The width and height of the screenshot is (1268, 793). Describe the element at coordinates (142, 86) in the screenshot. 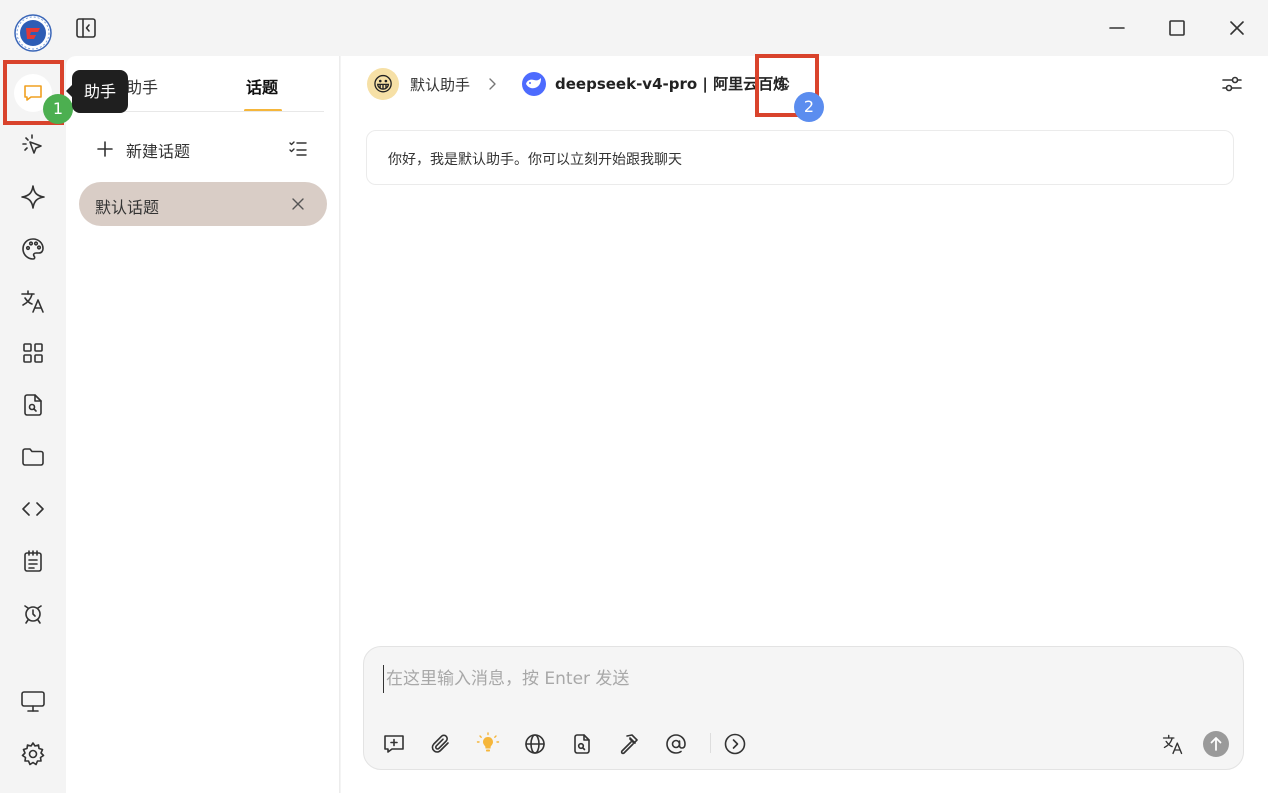

I see `tab-assistants: 助手` at that location.